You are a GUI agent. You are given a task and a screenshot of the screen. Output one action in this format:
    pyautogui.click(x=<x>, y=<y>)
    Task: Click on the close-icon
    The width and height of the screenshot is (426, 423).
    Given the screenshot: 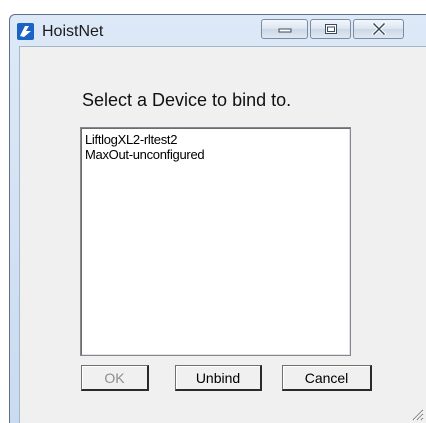 What is the action you would take?
    pyautogui.click(x=378, y=29)
    